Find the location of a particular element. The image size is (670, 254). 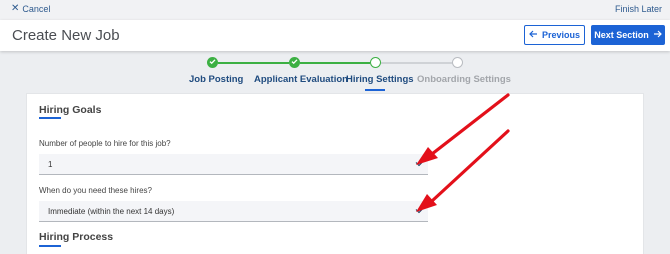

page-header: Create New Job Previous Next Section is located at coordinates (335, 35).